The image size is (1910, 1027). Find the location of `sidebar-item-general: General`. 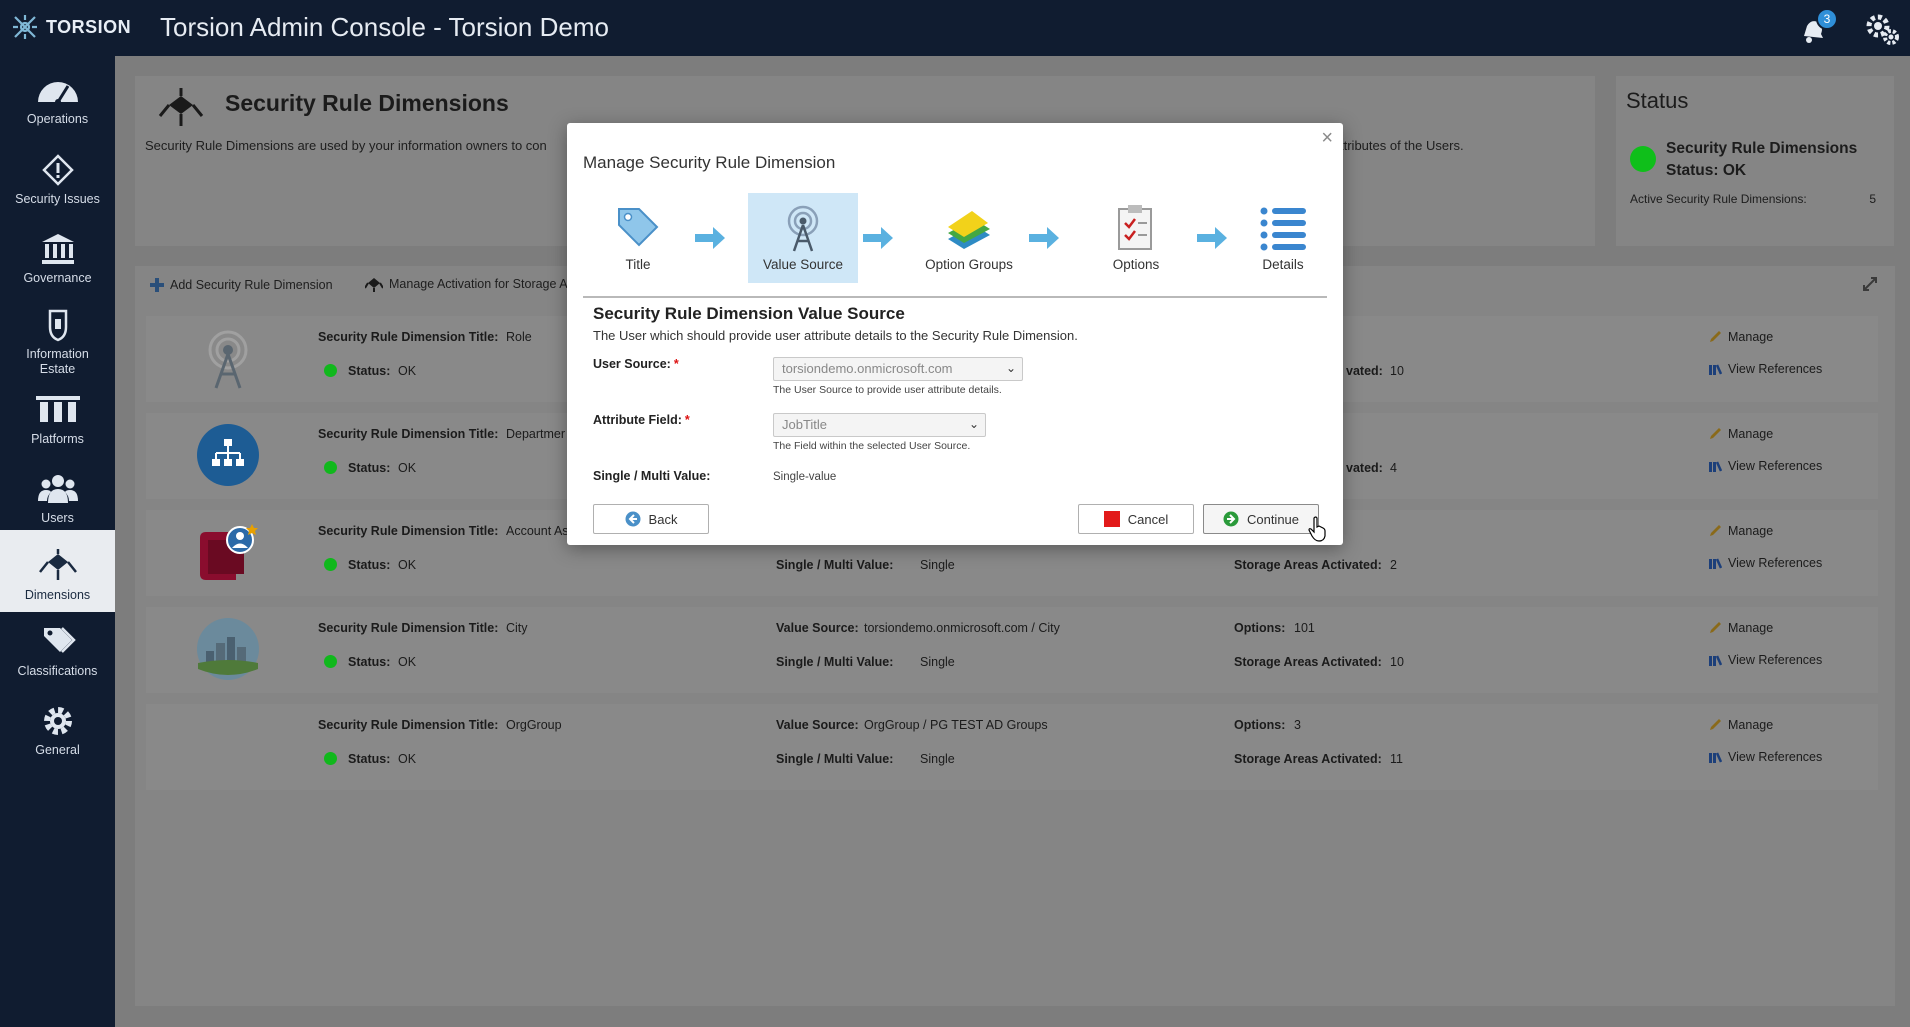

sidebar-item-general: General is located at coordinates (57, 736).